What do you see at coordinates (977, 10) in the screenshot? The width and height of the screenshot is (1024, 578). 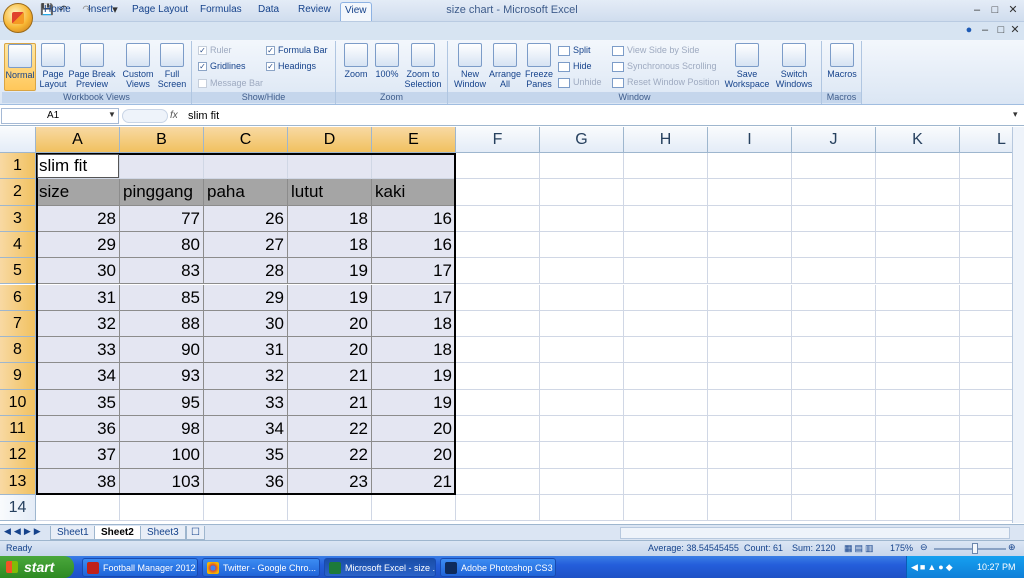 I see `minimize-icon: –` at bounding box center [977, 10].